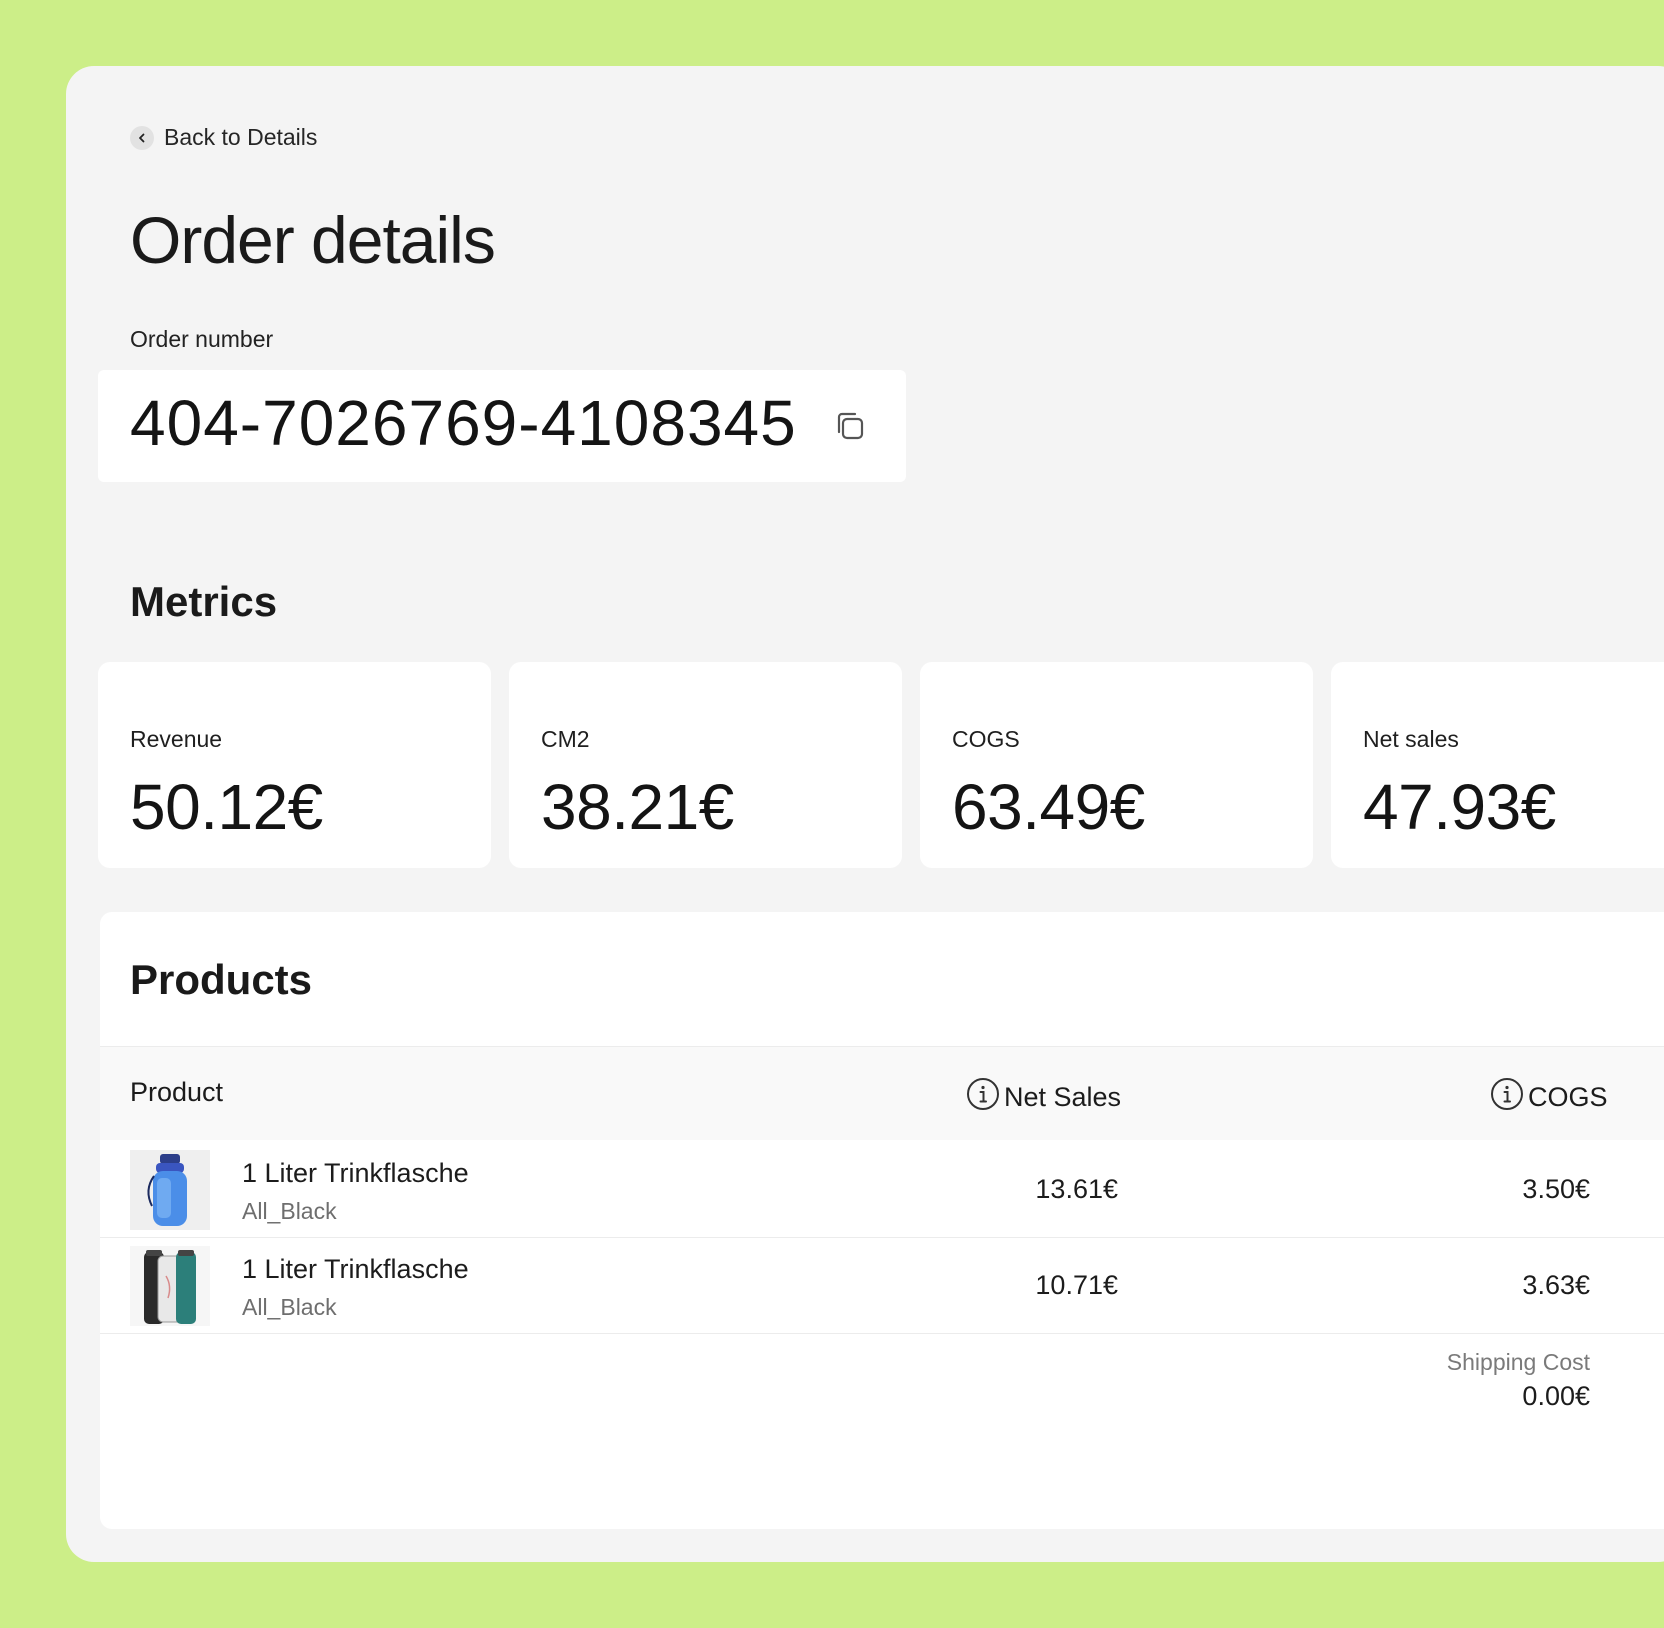 The height and width of the screenshot is (1628, 1664). I want to click on metric-card-revenue: Revenue 50.12€, so click(294, 765).